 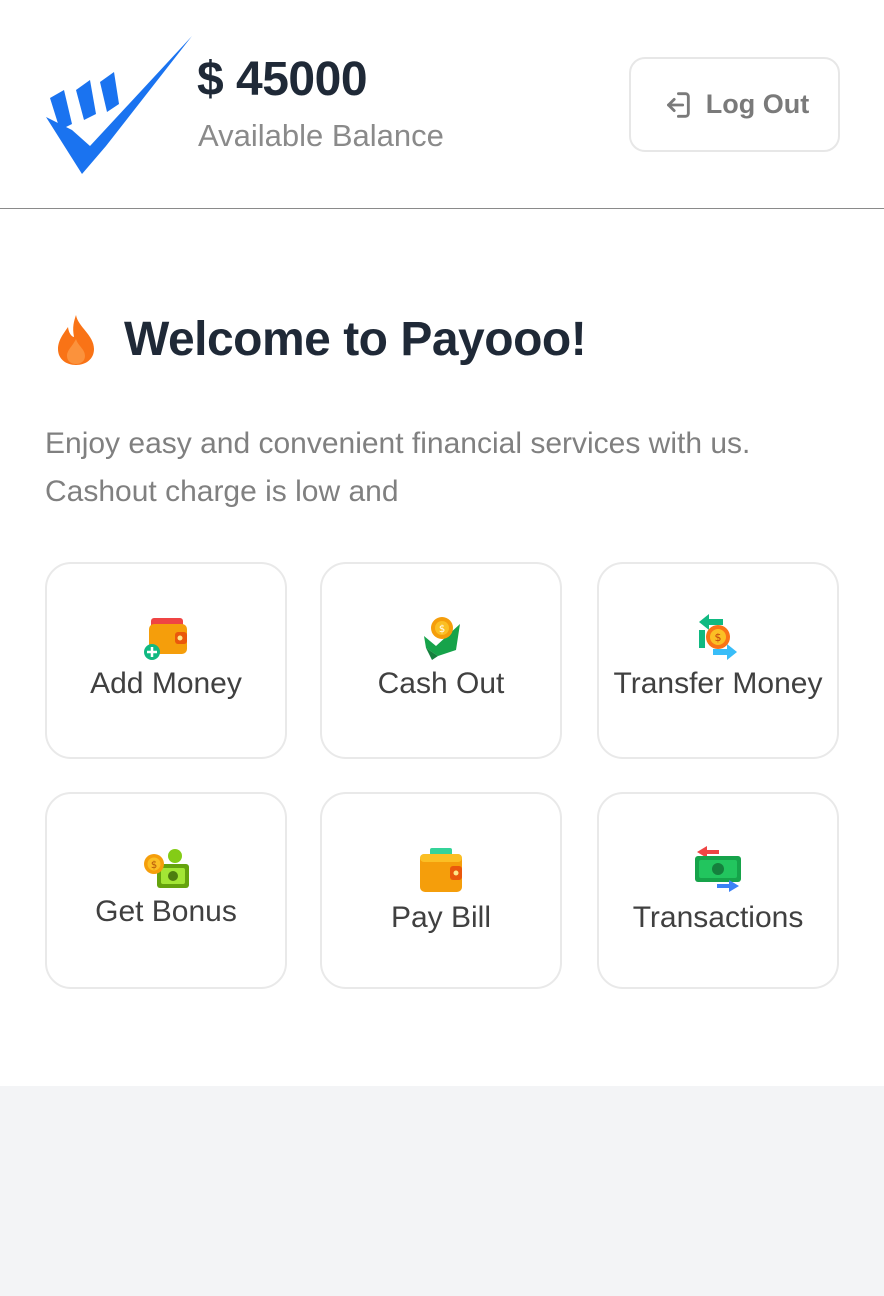 What do you see at coordinates (166, 911) in the screenshot?
I see `get-bonus-label: Get Bonus` at bounding box center [166, 911].